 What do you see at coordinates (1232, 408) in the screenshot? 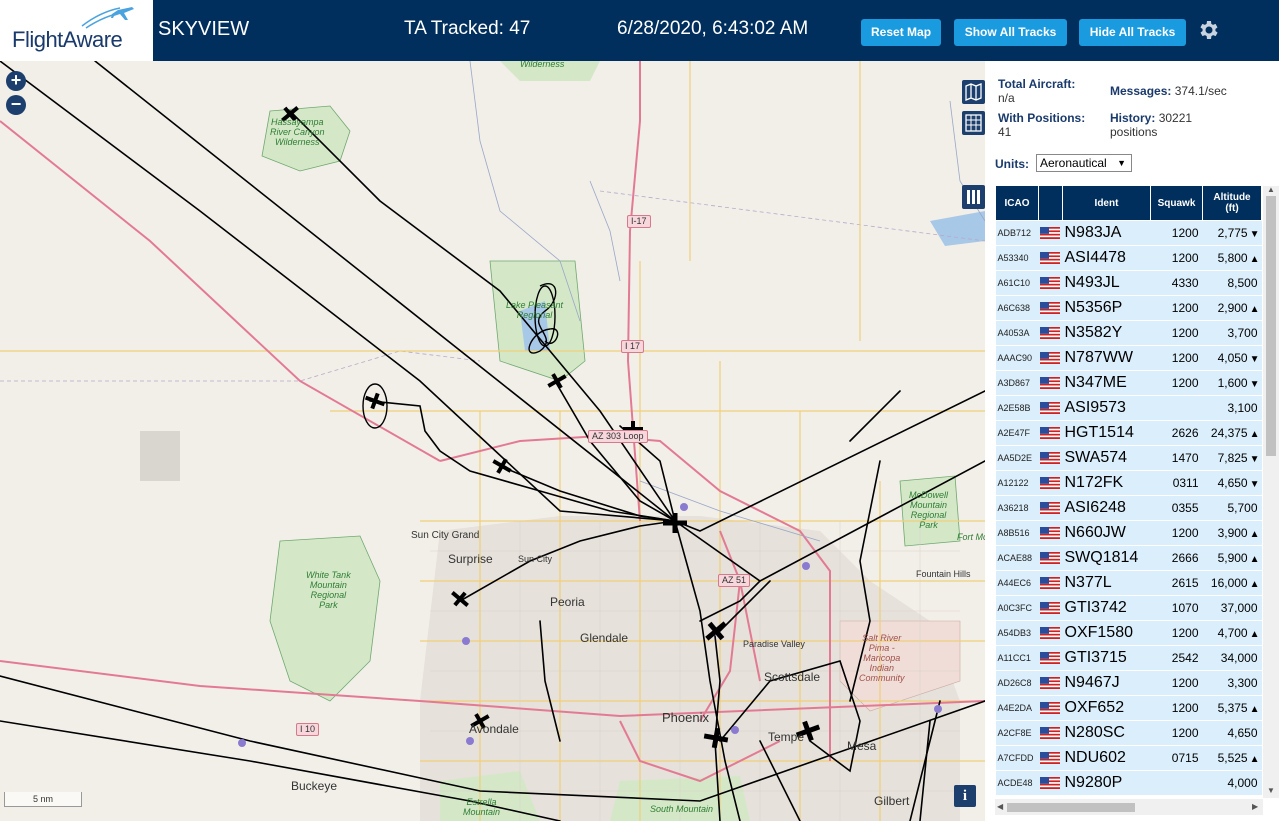
I see `cell-altitude: 3,100` at bounding box center [1232, 408].